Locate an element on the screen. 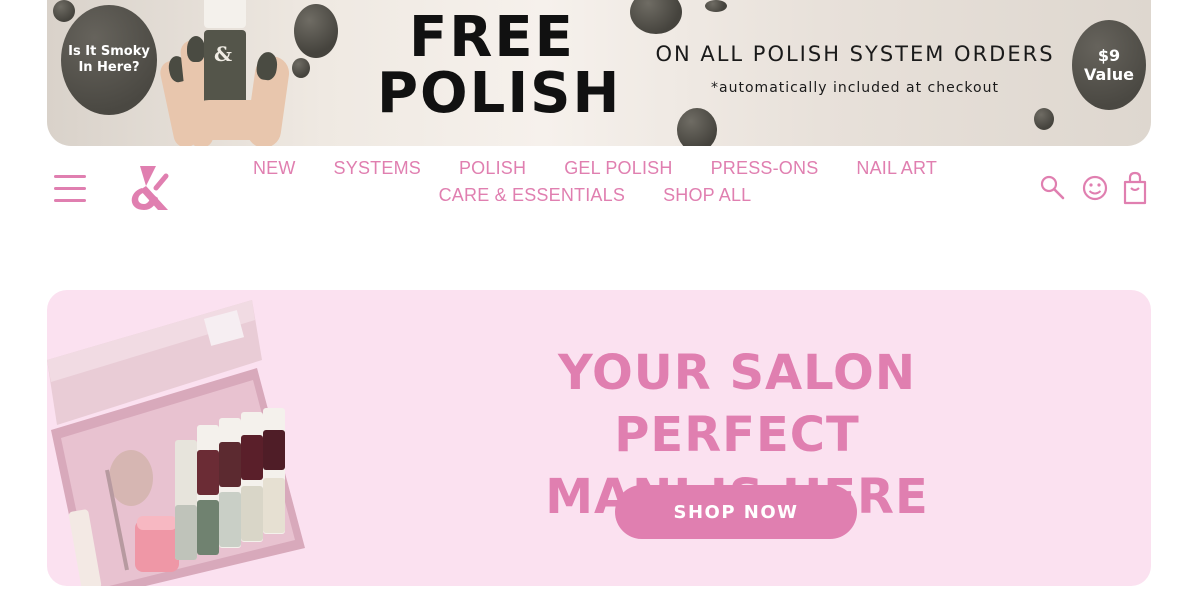 The height and width of the screenshot is (600, 1200). account-icon is located at coordinates (1095, 188).